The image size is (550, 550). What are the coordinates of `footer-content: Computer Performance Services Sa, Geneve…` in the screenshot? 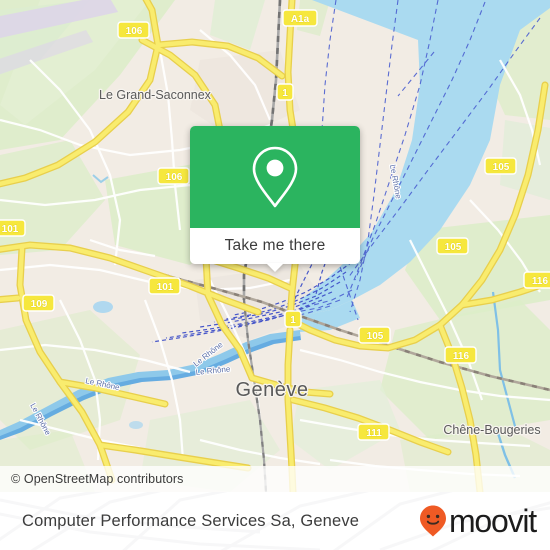 It's located at (275, 521).